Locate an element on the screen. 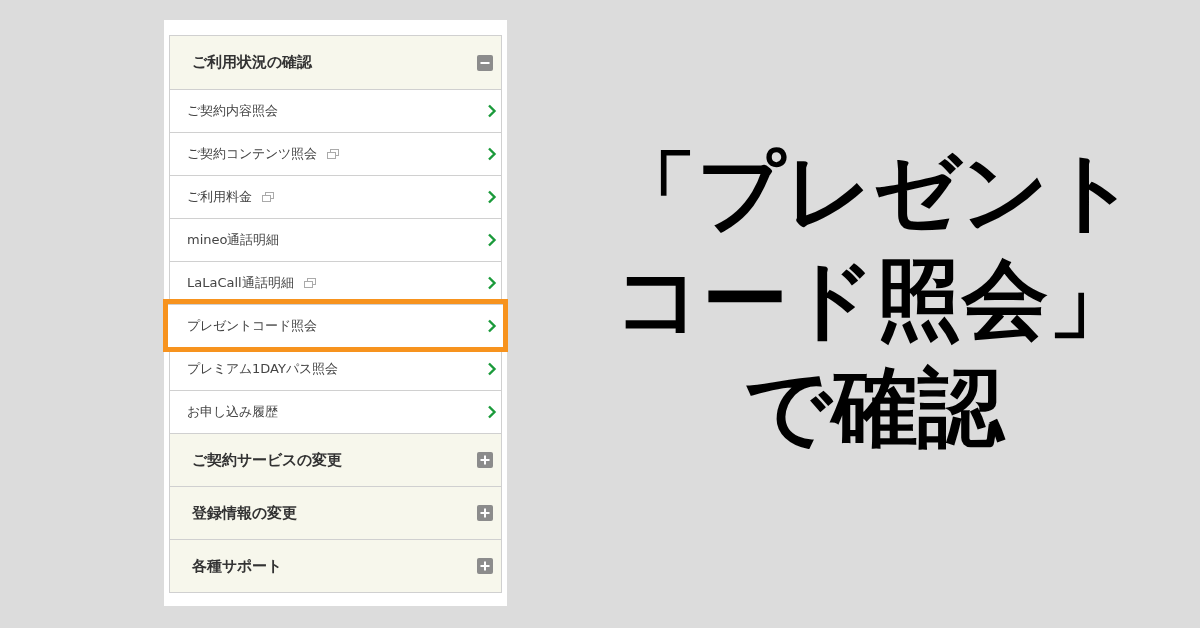 The width and height of the screenshot is (1200, 628). section-header: 各種サポート is located at coordinates (335, 565).